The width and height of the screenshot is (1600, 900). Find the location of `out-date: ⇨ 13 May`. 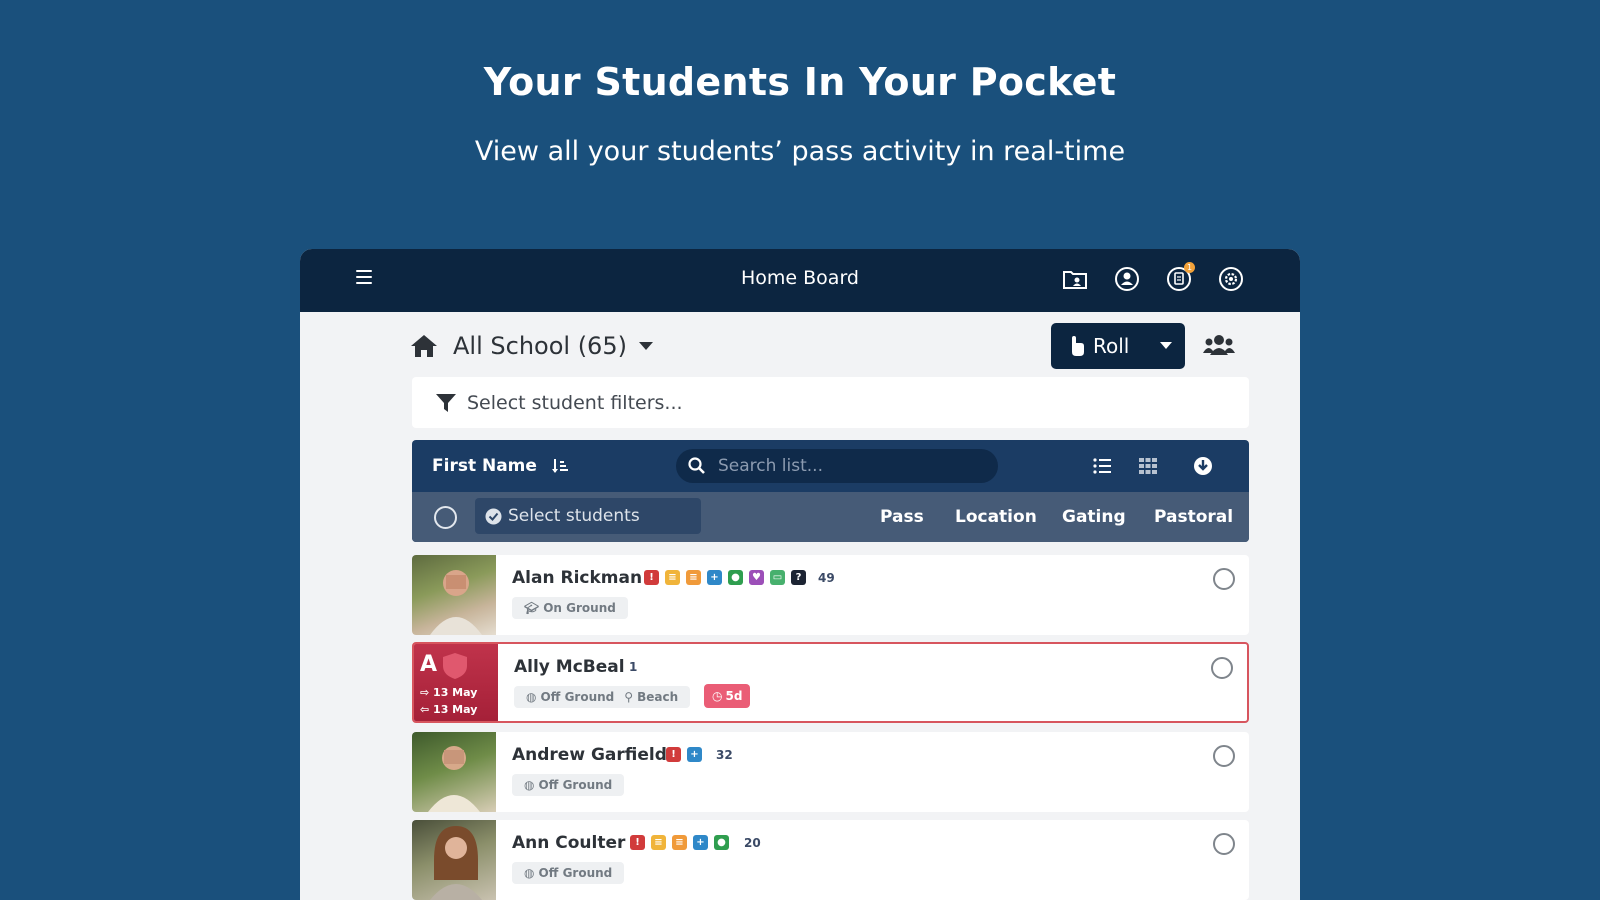

out-date: ⇨ 13 May is located at coordinates (449, 692).